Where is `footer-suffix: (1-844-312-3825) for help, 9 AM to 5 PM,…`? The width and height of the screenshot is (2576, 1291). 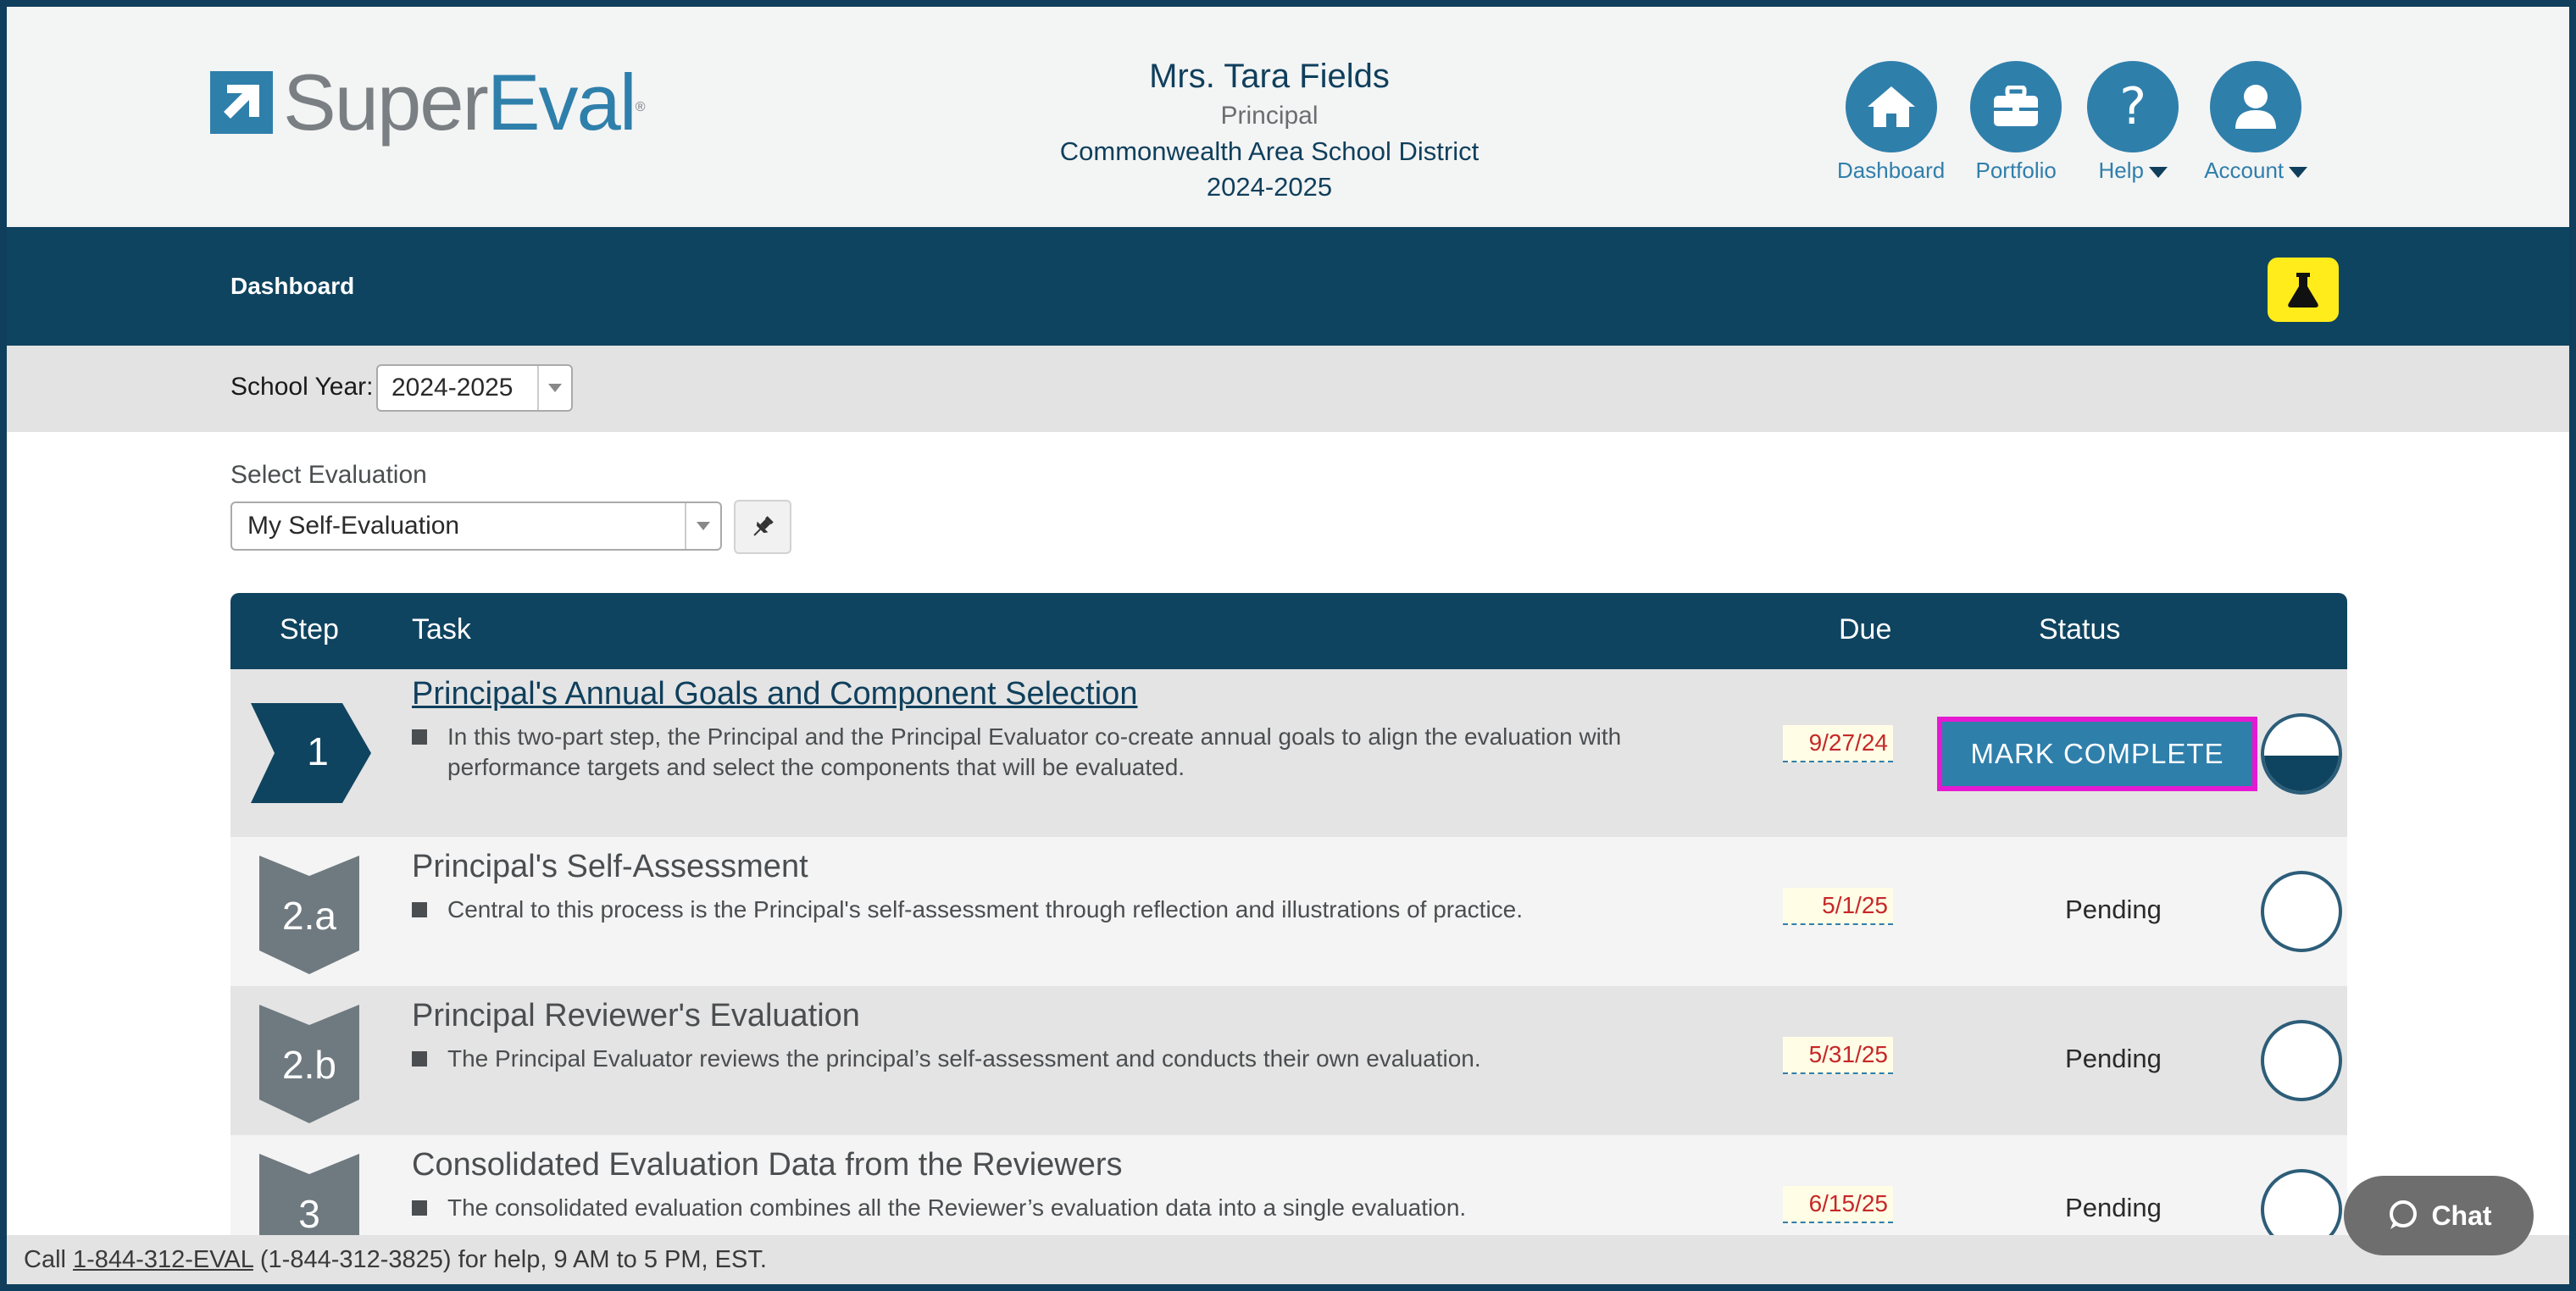
footer-suffix: (1-844-312-3825) for help, 9 AM to 5 PM,… is located at coordinates (510, 1260).